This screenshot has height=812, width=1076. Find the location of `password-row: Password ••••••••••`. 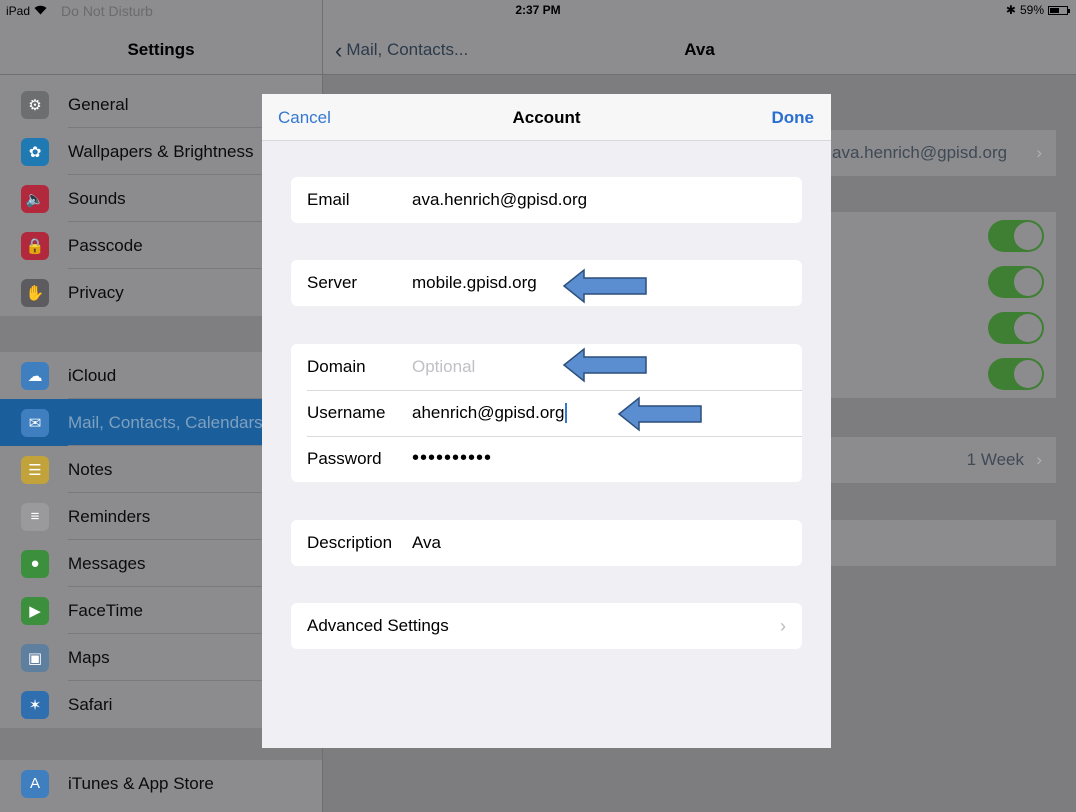

password-row: Password •••••••••• is located at coordinates (546, 459).